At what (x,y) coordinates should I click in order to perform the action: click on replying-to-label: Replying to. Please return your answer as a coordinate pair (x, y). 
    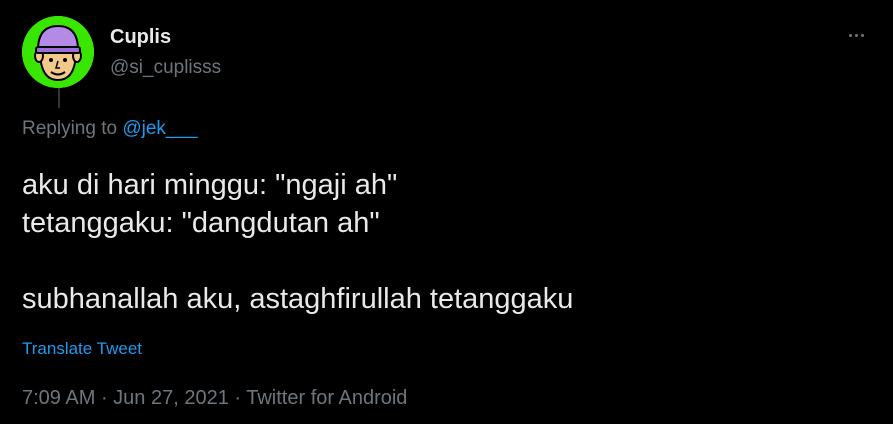
    Looking at the image, I should click on (72, 128).